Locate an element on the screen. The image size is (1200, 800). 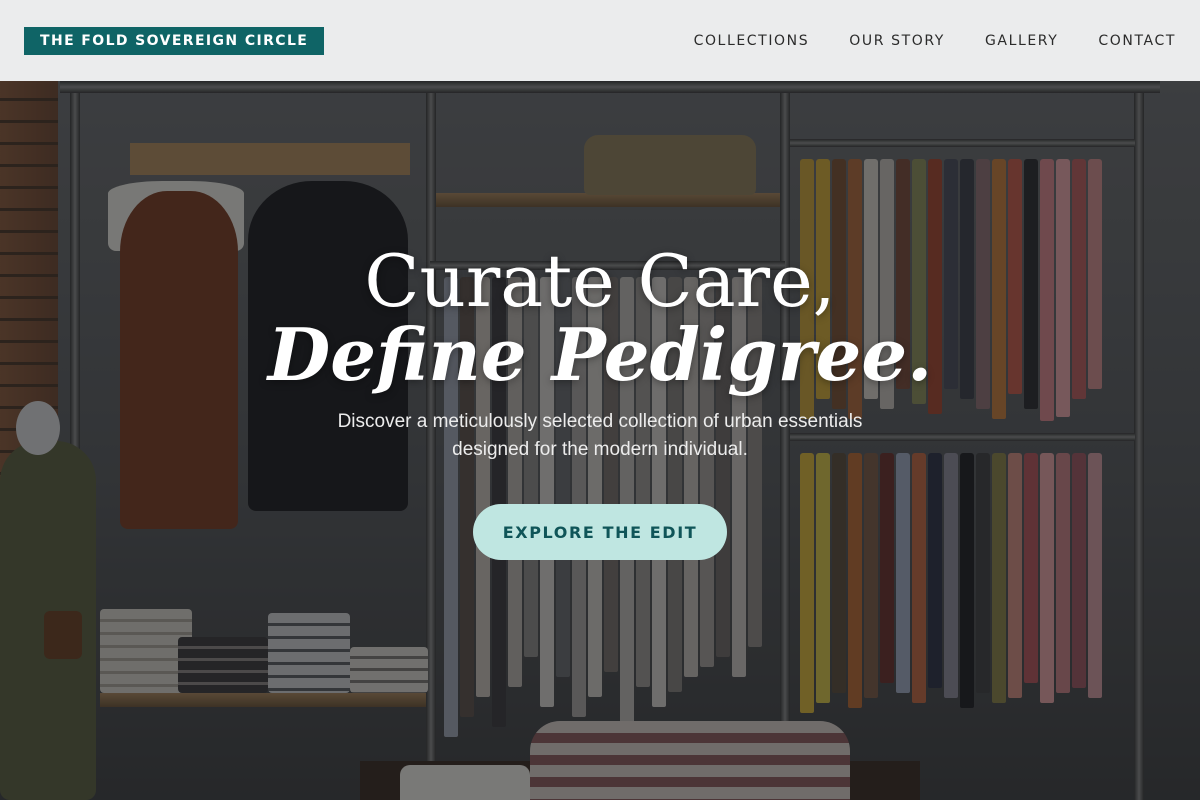
brand-logo: THE FOLD SOVEREIGN CIRCLE is located at coordinates (174, 40).